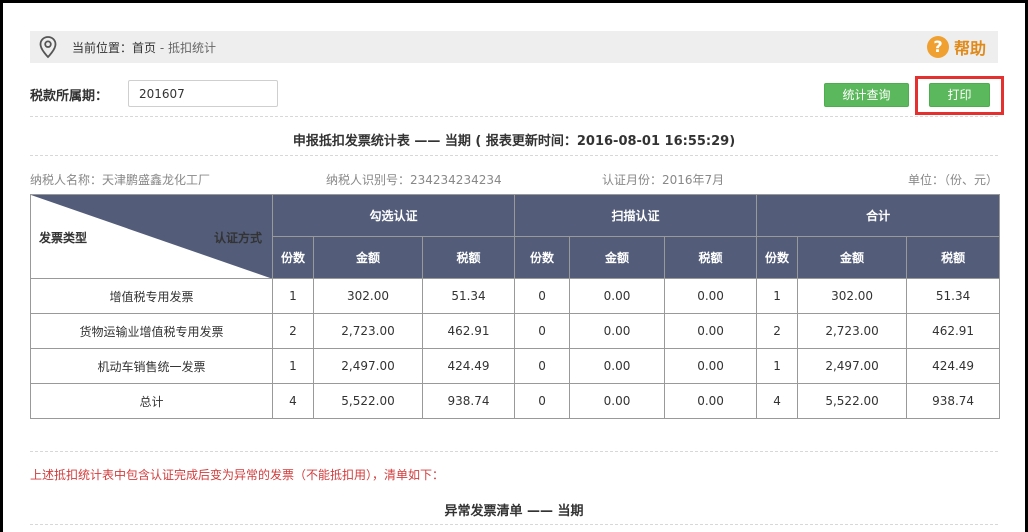  I want to click on breadcrumb-current: 抵扣统计, so click(192, 48).